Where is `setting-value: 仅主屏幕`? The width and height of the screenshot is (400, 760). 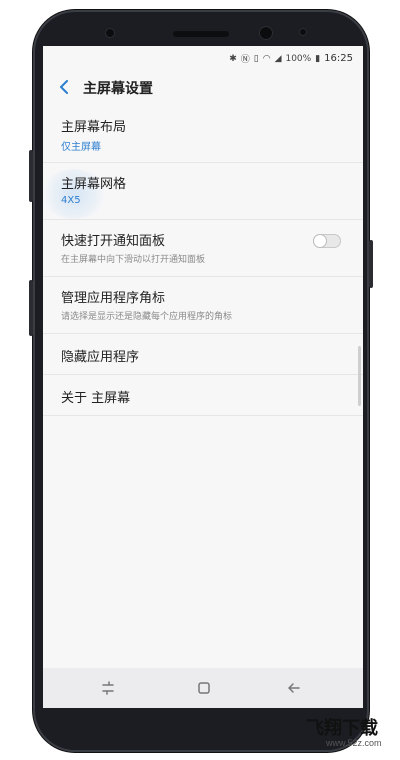 setting-value: 仅主屏幕 is located at coordinates (81, 147).